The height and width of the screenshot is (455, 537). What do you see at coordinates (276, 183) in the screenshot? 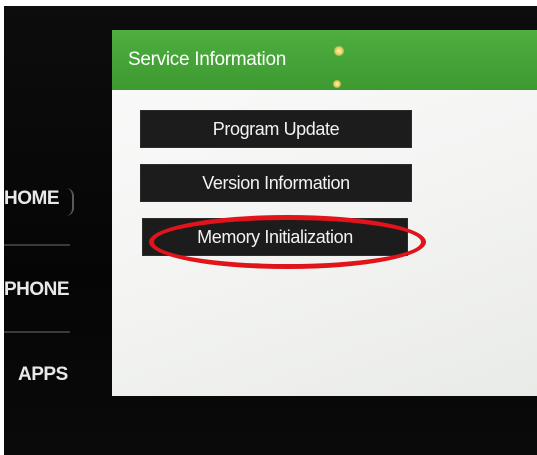
I see `version-information-button: Version Information` at bounding box center [276, 183].